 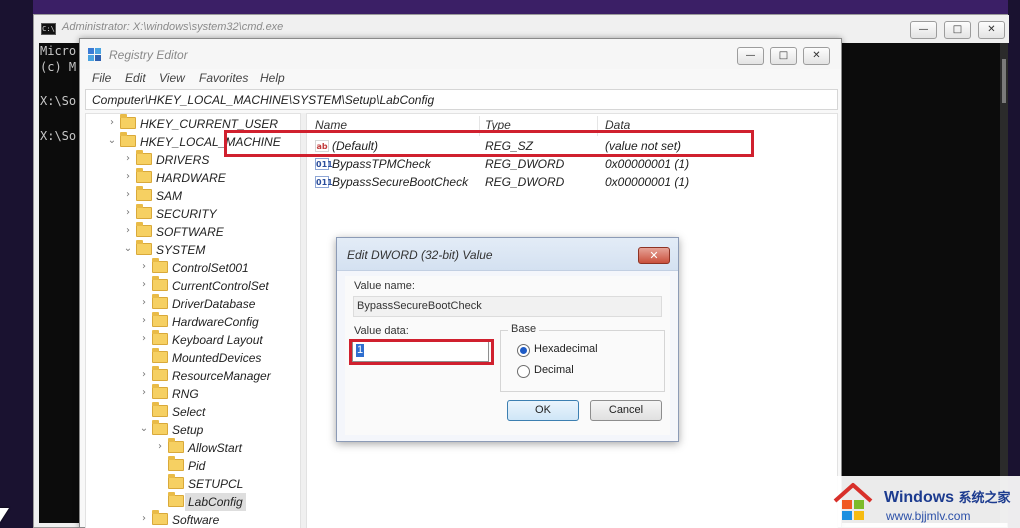 I want to click on watermark-url: www.bjjmlv.com, so click(x=928, y=516).